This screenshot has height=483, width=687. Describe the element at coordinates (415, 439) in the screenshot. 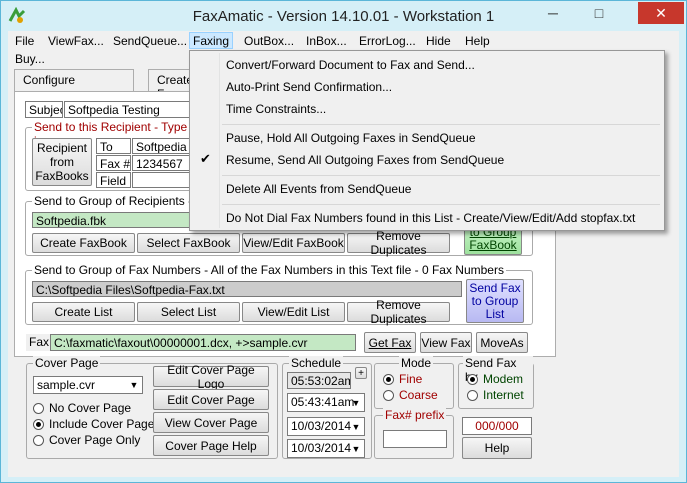

I see `fax-prefix-field` at that location.